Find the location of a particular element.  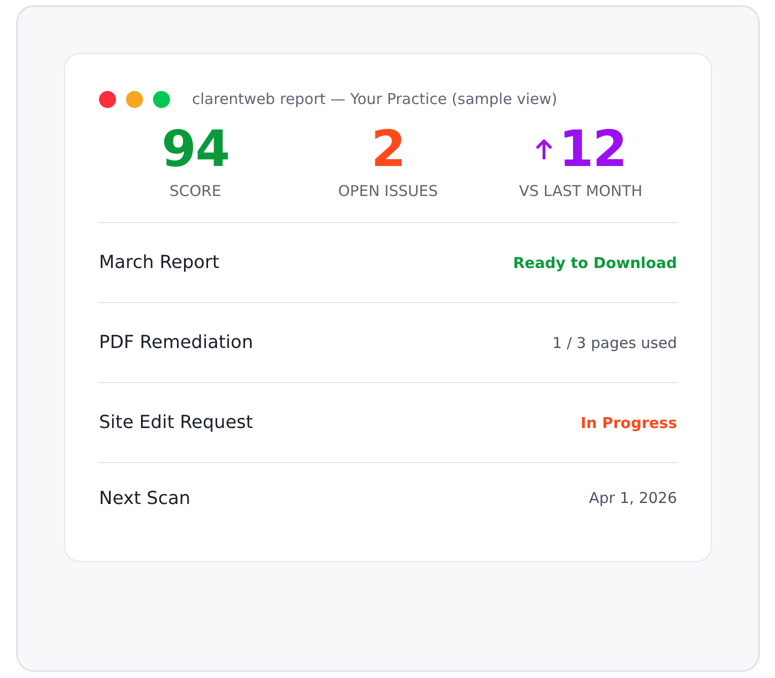

row-status: Apr 1, 2026 is located at coordinates (633, 498).